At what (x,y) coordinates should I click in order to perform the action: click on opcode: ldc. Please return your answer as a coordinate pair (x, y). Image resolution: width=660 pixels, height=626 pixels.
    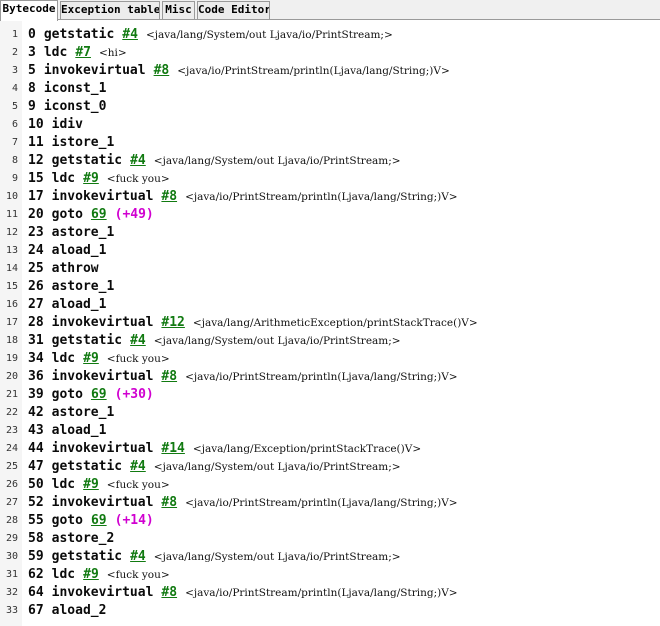
    Looking at the image, I should click on (63, 484).